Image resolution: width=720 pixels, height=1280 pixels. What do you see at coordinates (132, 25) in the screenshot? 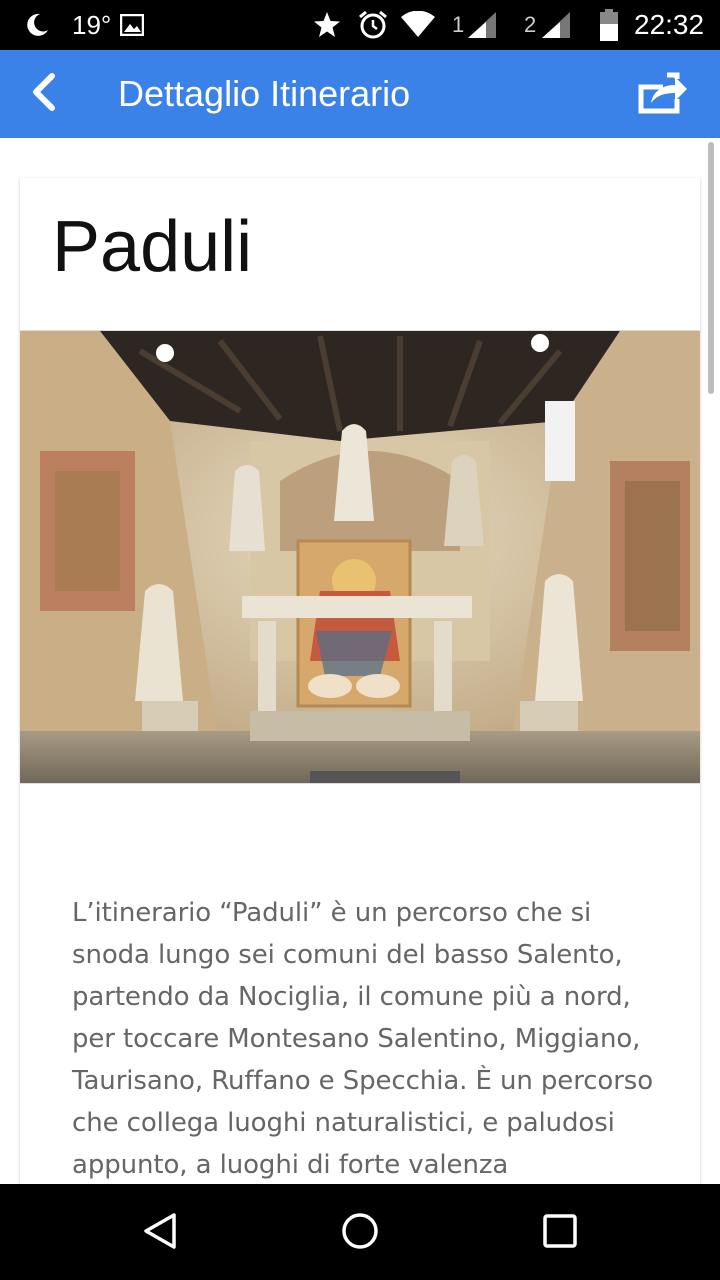
I see `image-icon` at bounding box center [132, 25].